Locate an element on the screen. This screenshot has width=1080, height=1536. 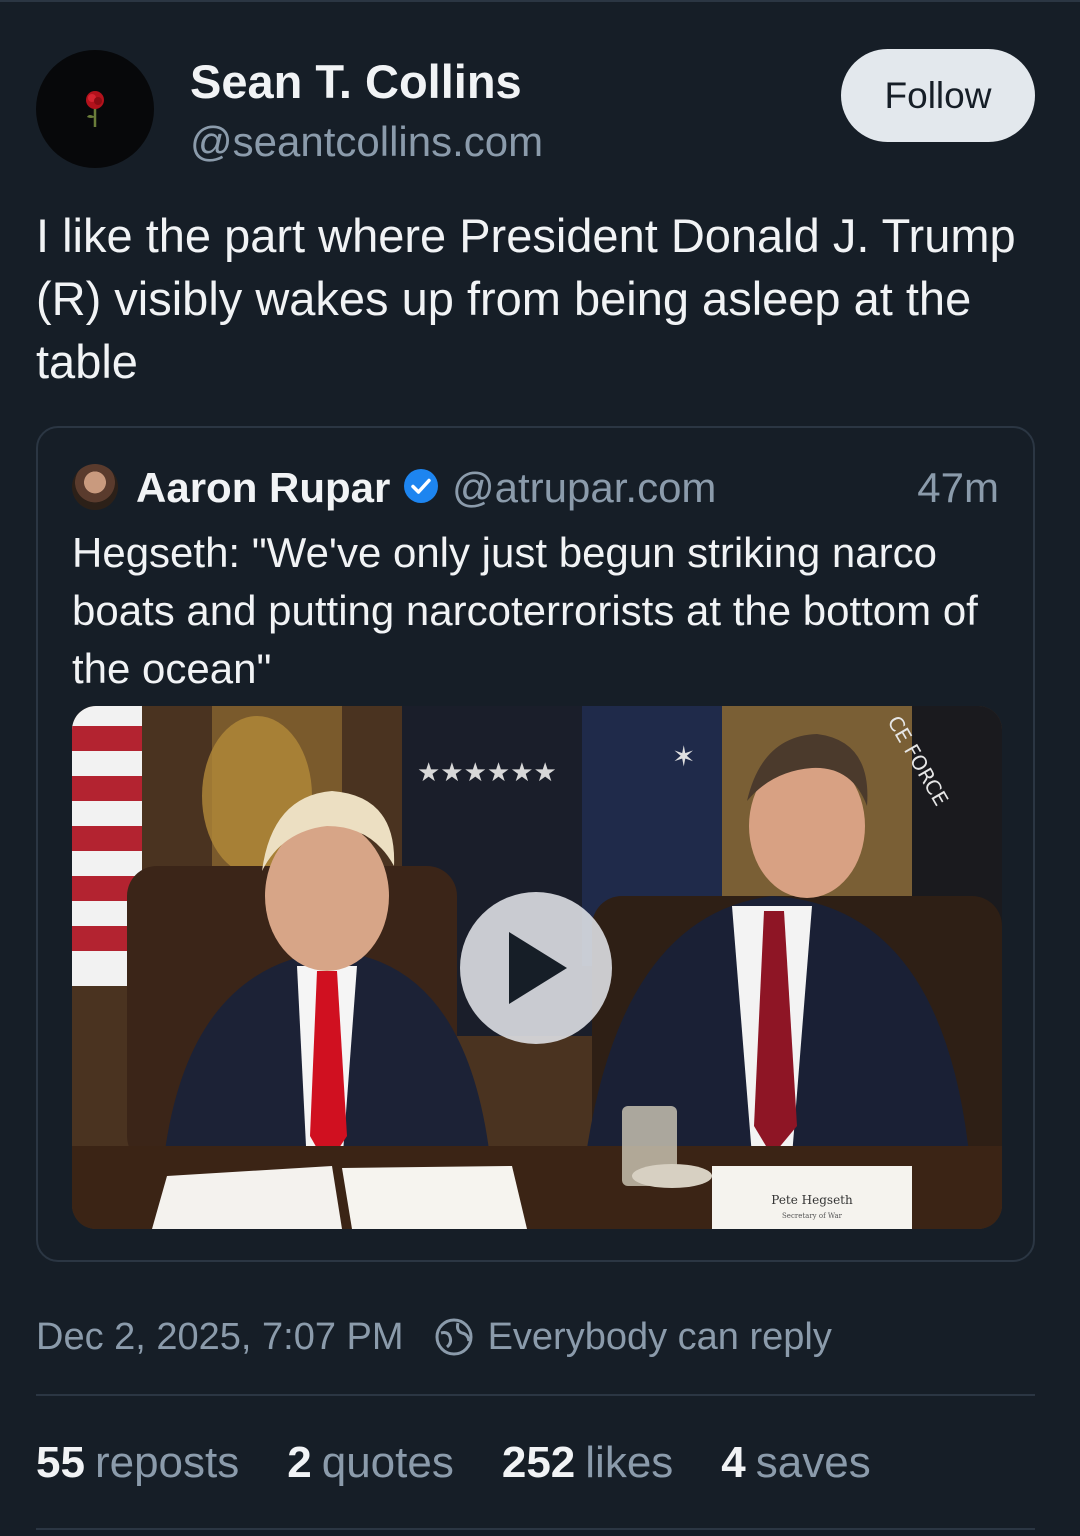
stat-label: reposts is located at coordinates (167, 1462).